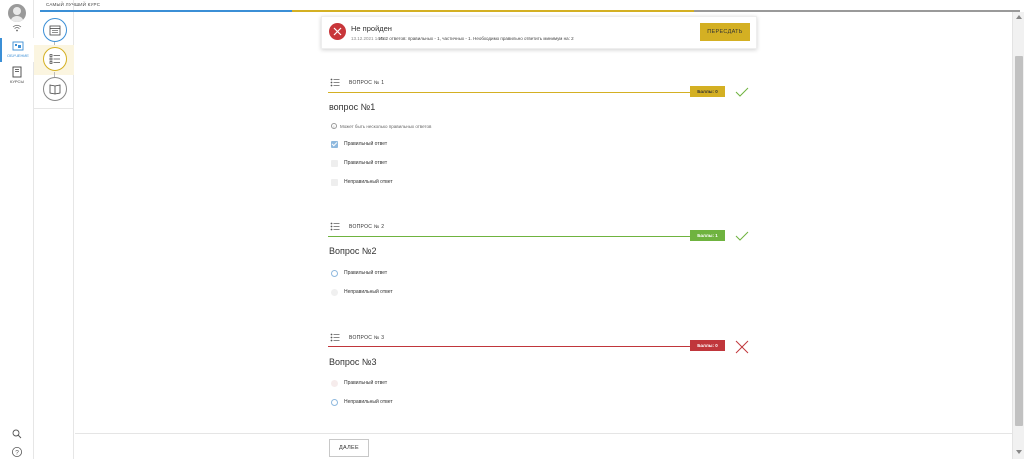 The image size is (1024, 459). Describe the element at coordinates (17, 434) in the screenshot. I see `search-people-icon` at that location.